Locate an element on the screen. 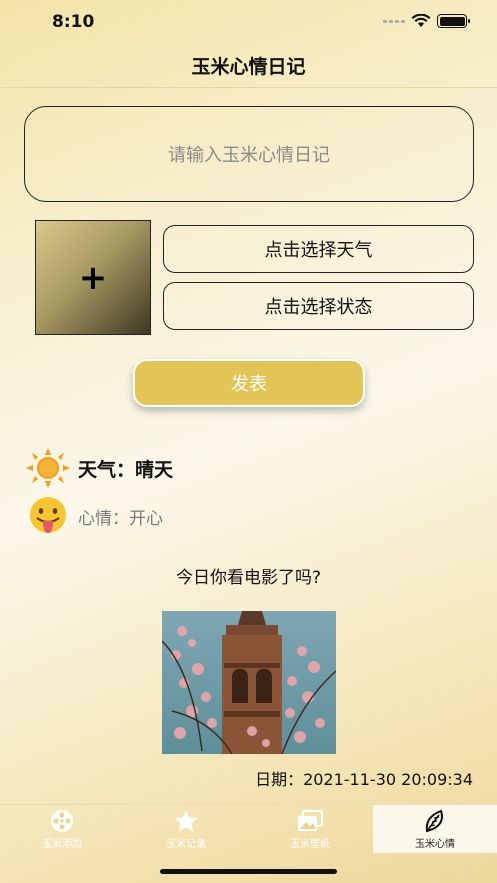 This screenshot has width=497, height=883. cellular-signal-icon is located at coordinates (394, 21).